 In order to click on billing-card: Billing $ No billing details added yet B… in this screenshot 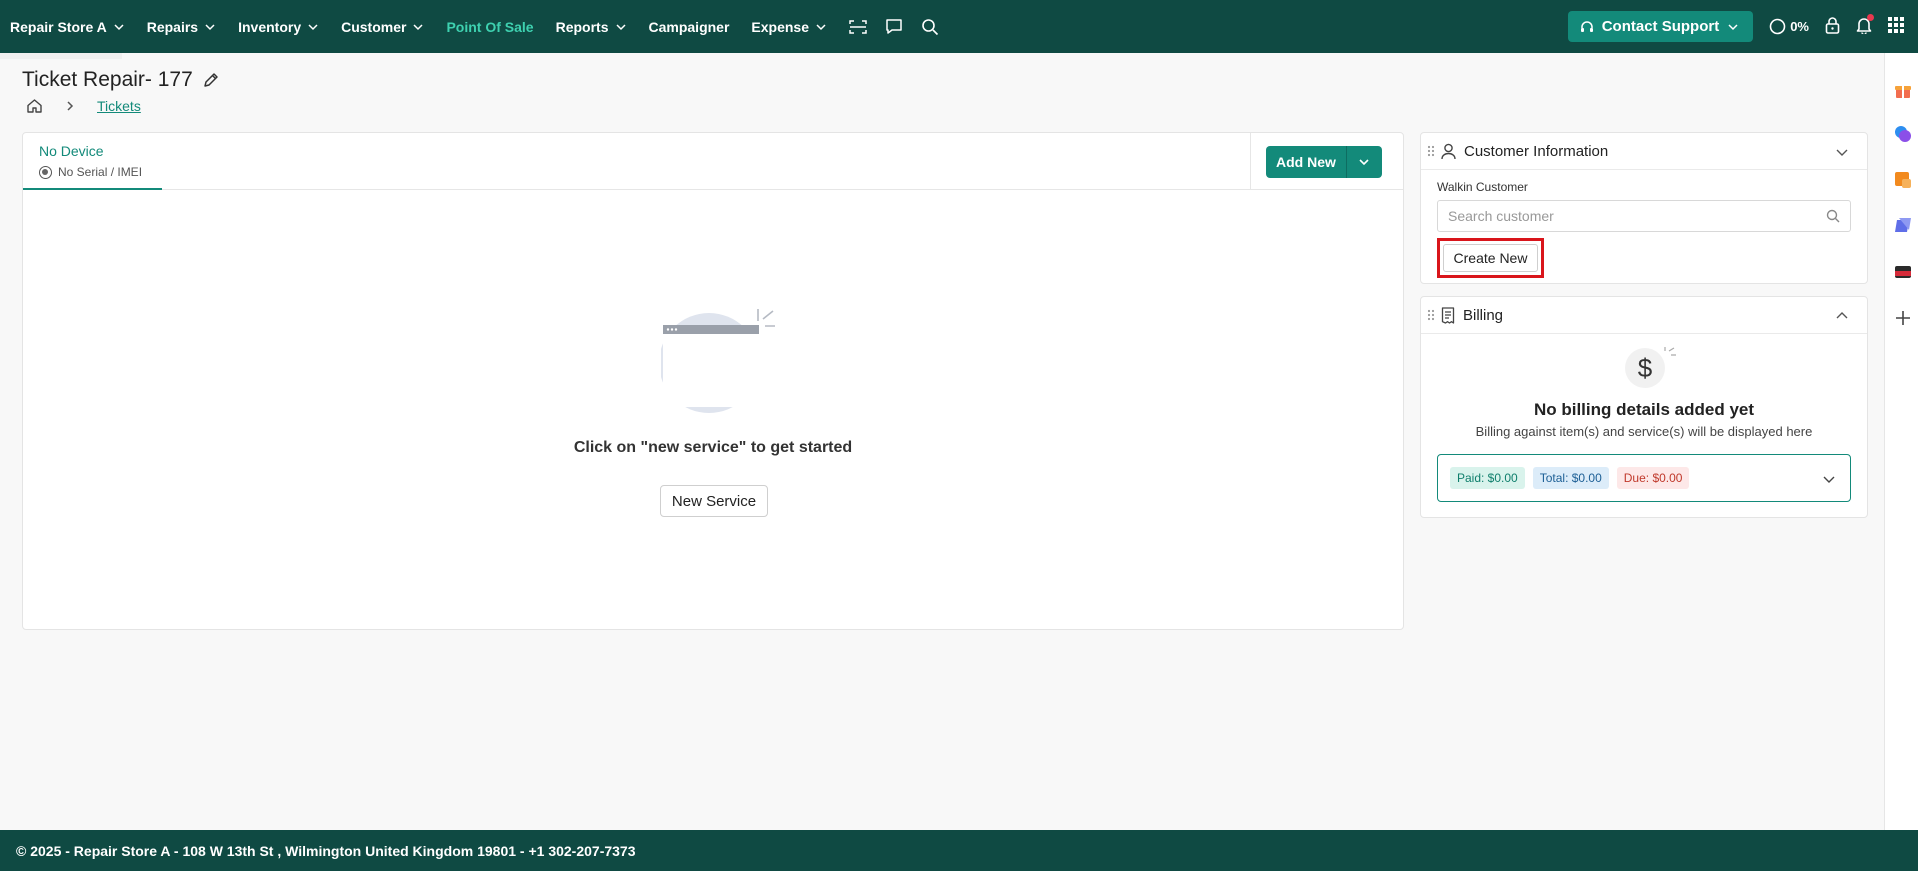, I will do `click(1644, 407)`.